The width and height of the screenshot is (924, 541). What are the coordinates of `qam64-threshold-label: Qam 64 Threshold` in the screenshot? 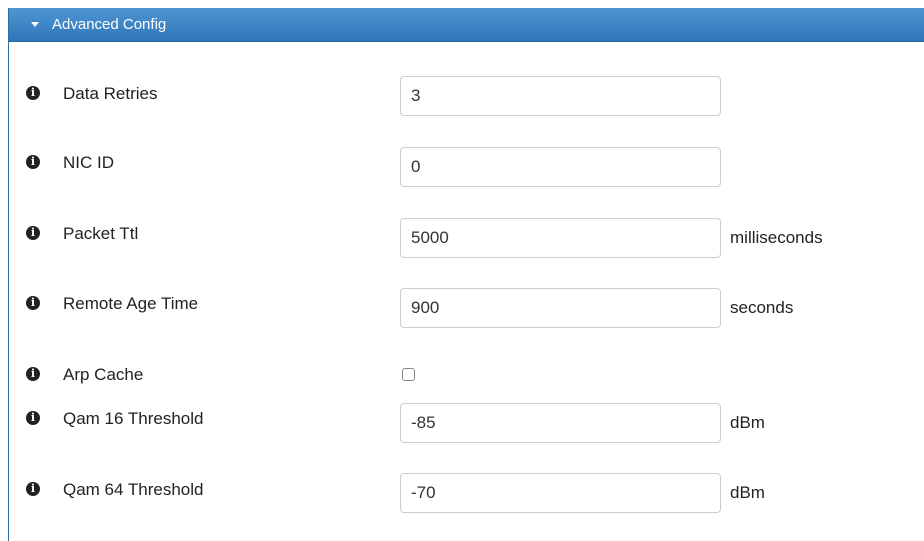 It's located at (133, 489).